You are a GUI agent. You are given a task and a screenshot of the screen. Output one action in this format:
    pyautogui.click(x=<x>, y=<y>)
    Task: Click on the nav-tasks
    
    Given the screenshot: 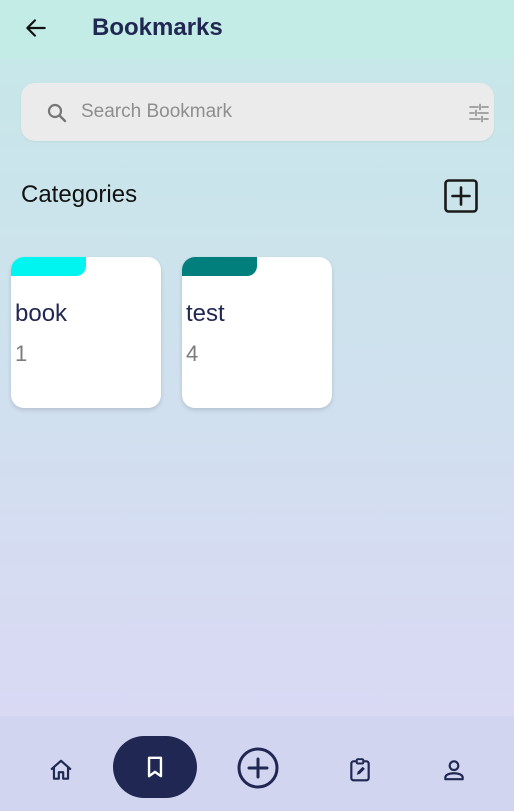 What is the action you would take?
    pyautogui.click(x=360, y=770)
    